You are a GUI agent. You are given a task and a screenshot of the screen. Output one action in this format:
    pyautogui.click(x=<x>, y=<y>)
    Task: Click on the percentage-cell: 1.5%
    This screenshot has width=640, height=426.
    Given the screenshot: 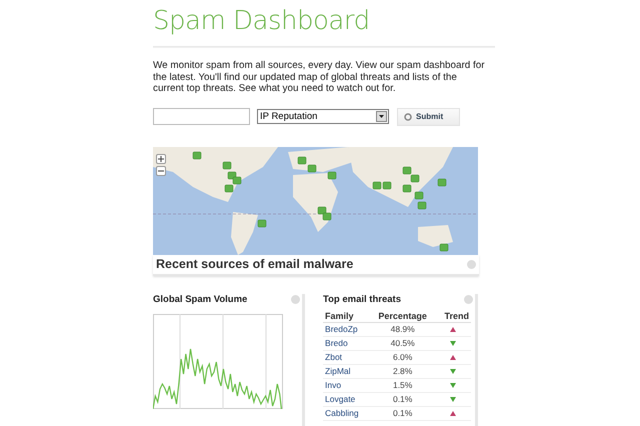 What is the action you would take?
    pyautogui.click(x=403, y=385)
    